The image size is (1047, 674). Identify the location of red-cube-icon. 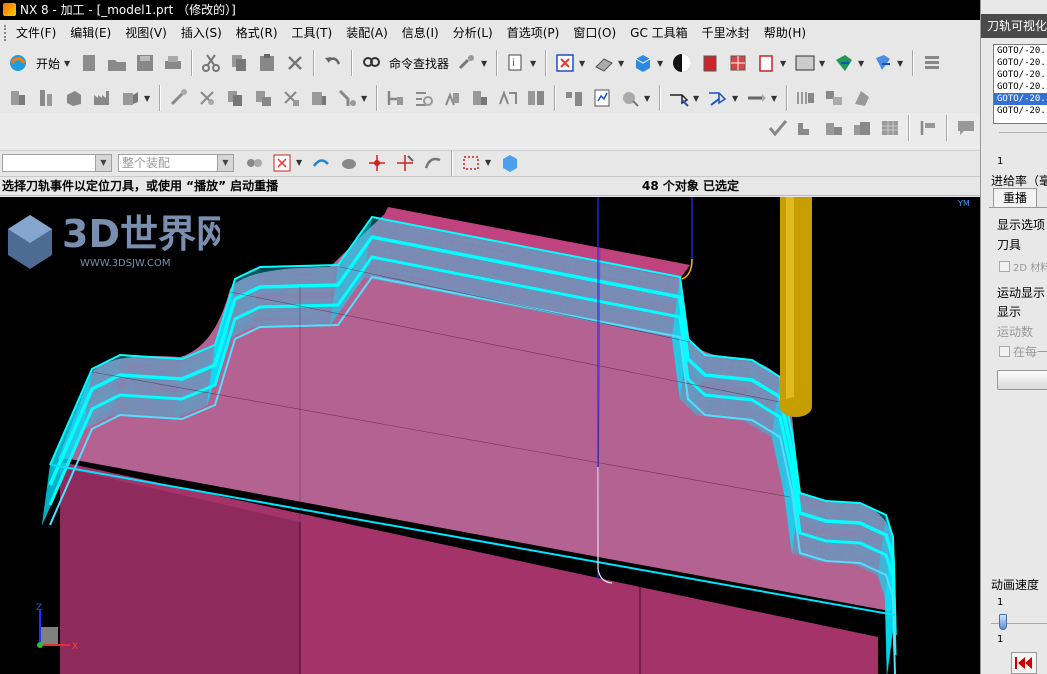
(710, 63).